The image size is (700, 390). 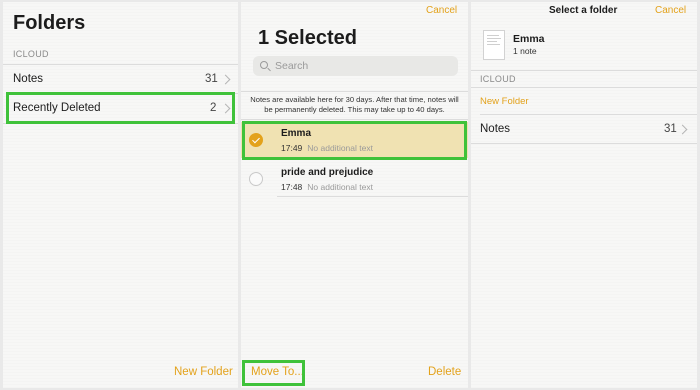 What do you see at coordinates (529, 39) in the screenshot?
I see `moving-note-title: Emma` at bounding box center [529, 39].